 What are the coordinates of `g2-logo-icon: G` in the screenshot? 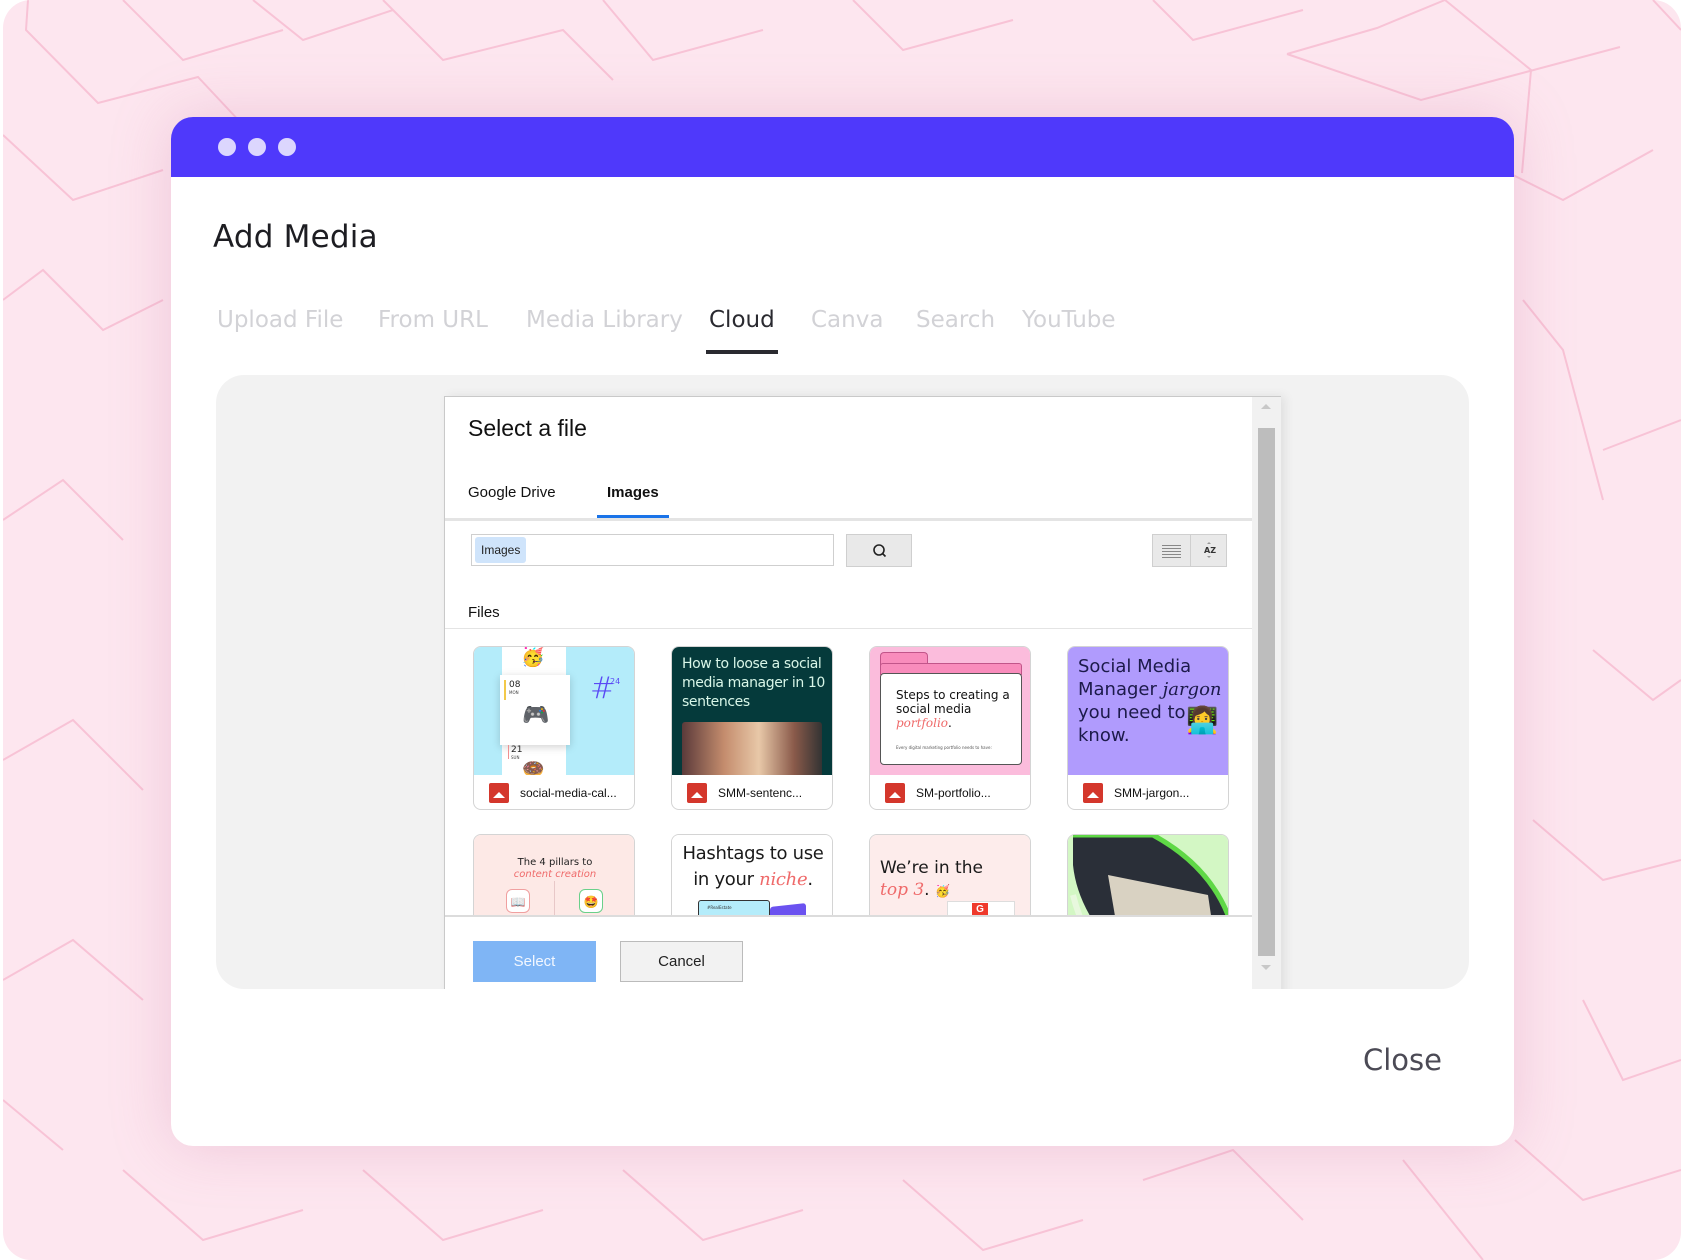 It's located at (980, 909).